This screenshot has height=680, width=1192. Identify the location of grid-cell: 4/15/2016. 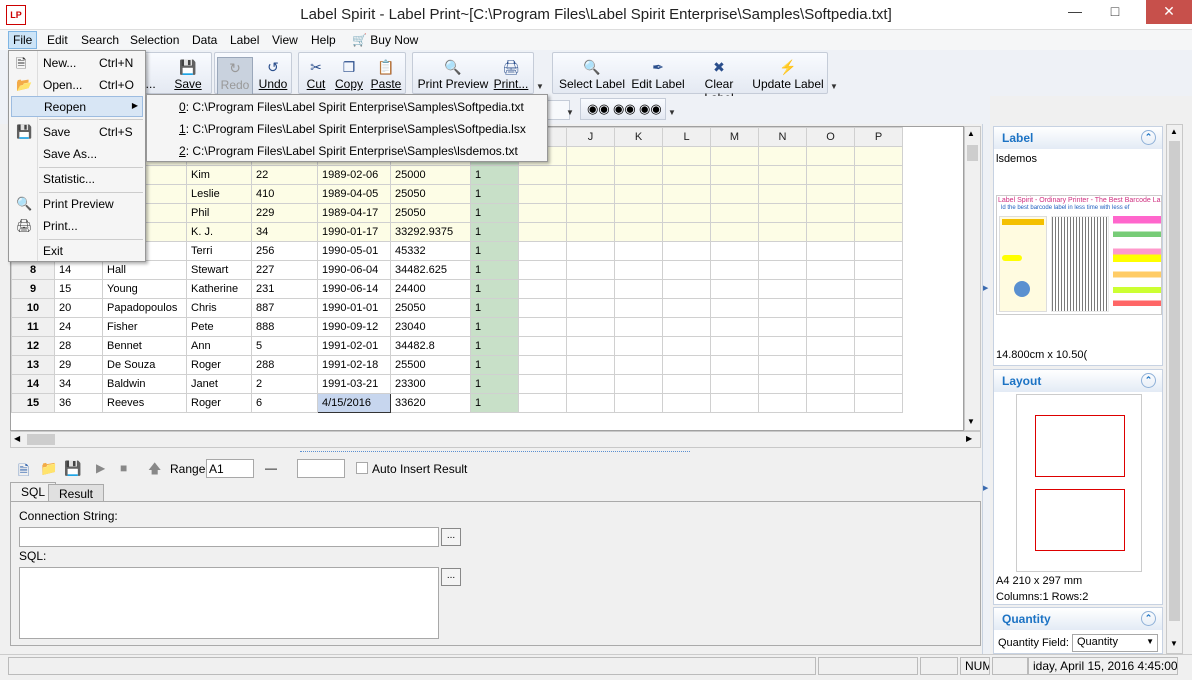
(354, 403).